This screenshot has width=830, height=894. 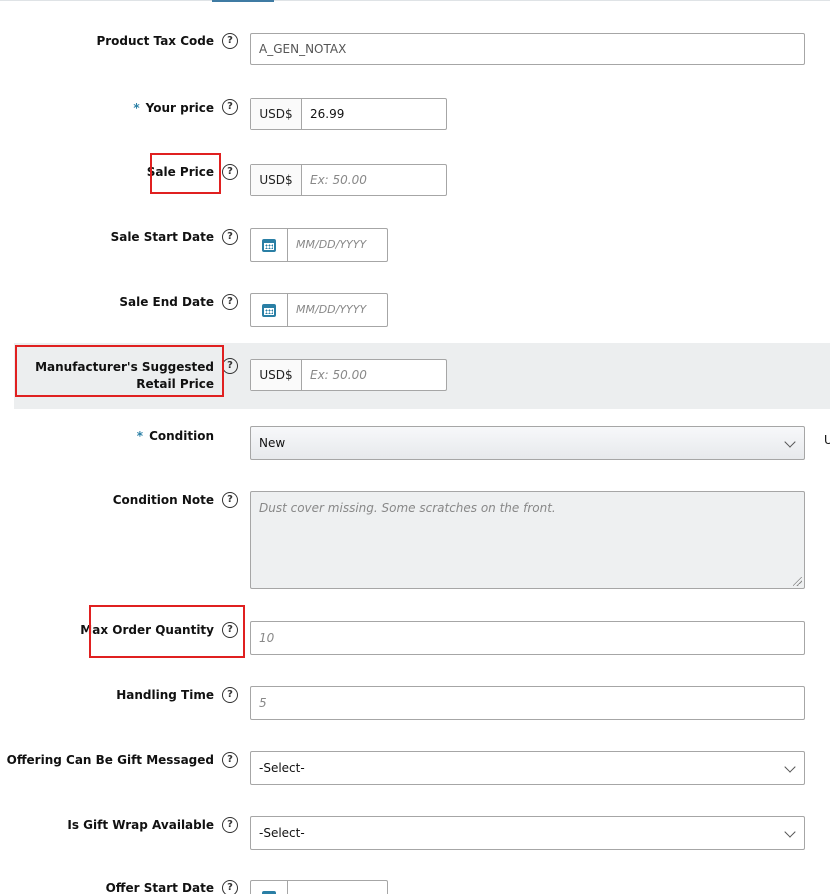 I want to click on offer-start-date-label: Offer Start Date, so click(x=159, y=887).